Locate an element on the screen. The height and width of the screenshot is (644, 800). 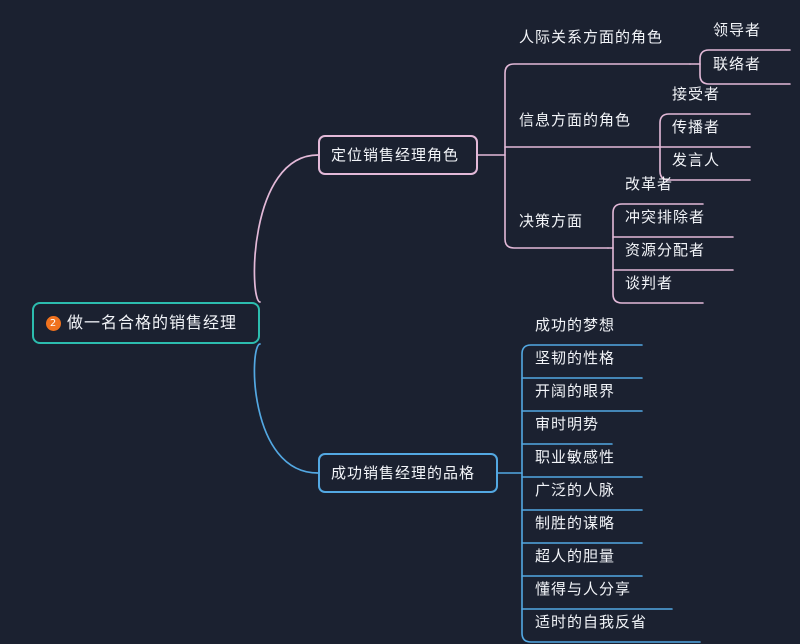
leaf-acumen: 职业敏感性 is located at coordinates (575, 459).